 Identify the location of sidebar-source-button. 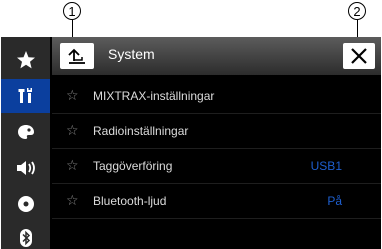
(25, 204).